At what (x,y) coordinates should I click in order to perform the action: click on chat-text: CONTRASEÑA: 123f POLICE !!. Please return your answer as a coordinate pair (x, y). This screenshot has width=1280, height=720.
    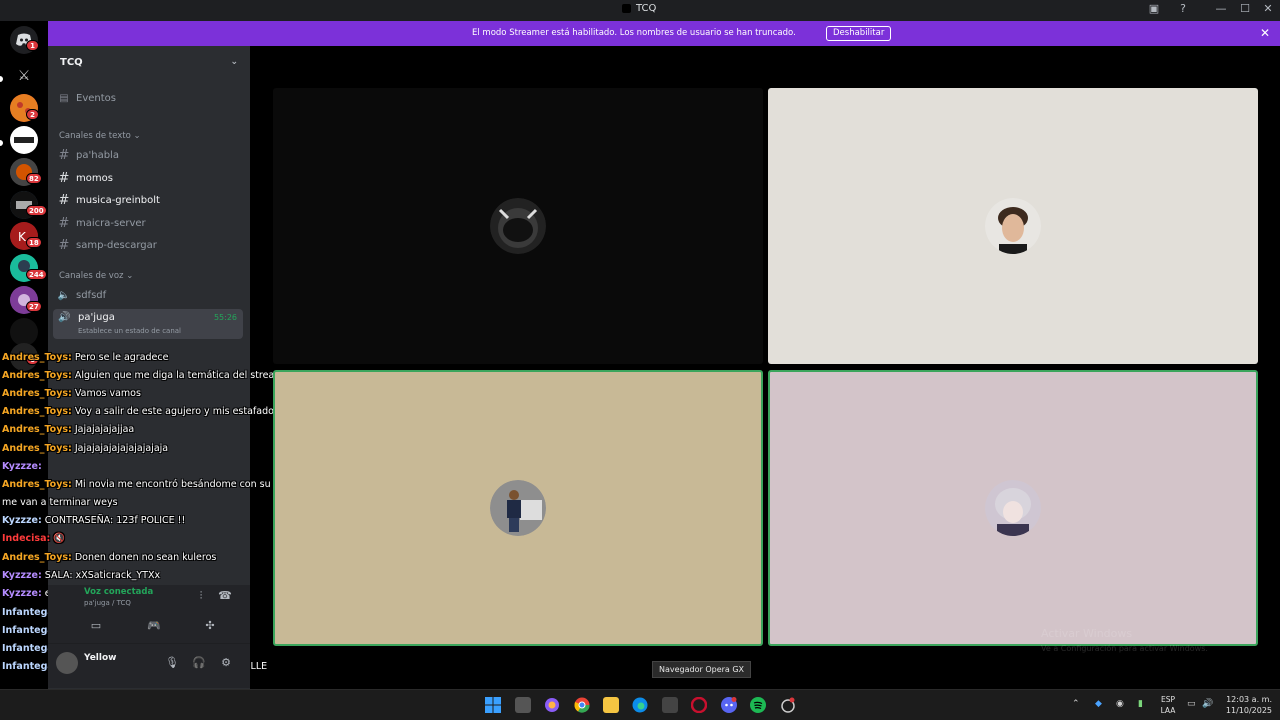
    Looking at the image, I should click on (113, 520).